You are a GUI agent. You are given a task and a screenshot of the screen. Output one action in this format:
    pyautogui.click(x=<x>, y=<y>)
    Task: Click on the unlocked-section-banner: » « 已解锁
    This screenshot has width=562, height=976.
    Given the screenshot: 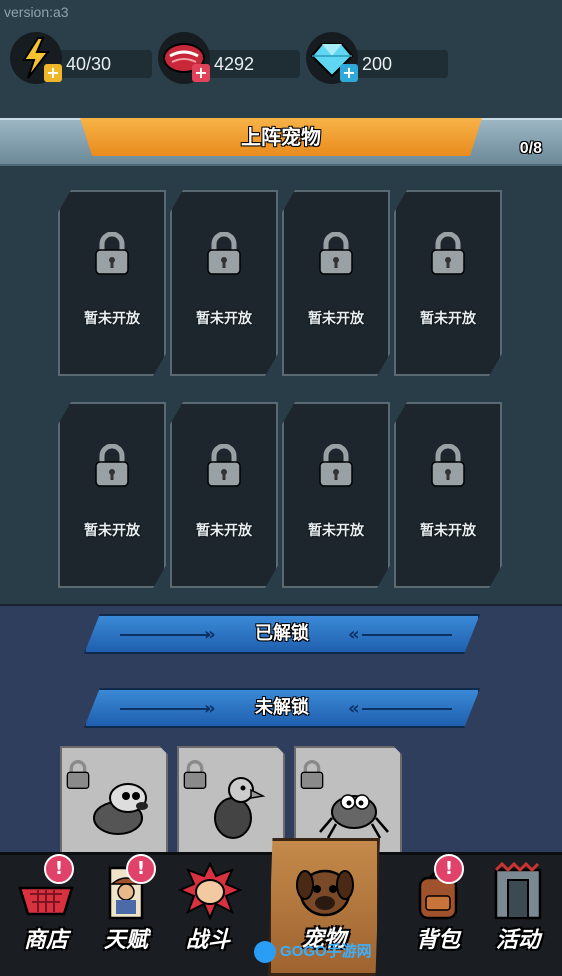 What is the action you would take?
    pyautogui.click(x=282, y=634)
    